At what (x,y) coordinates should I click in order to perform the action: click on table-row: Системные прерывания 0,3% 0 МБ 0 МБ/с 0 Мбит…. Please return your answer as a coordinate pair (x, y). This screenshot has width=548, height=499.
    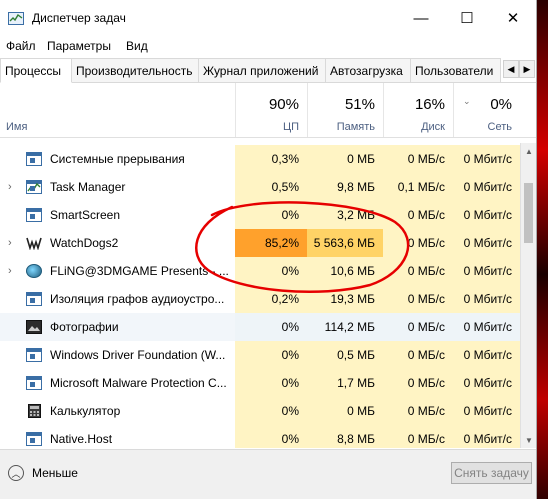
    Looking at the image, I should click on (260, 159).